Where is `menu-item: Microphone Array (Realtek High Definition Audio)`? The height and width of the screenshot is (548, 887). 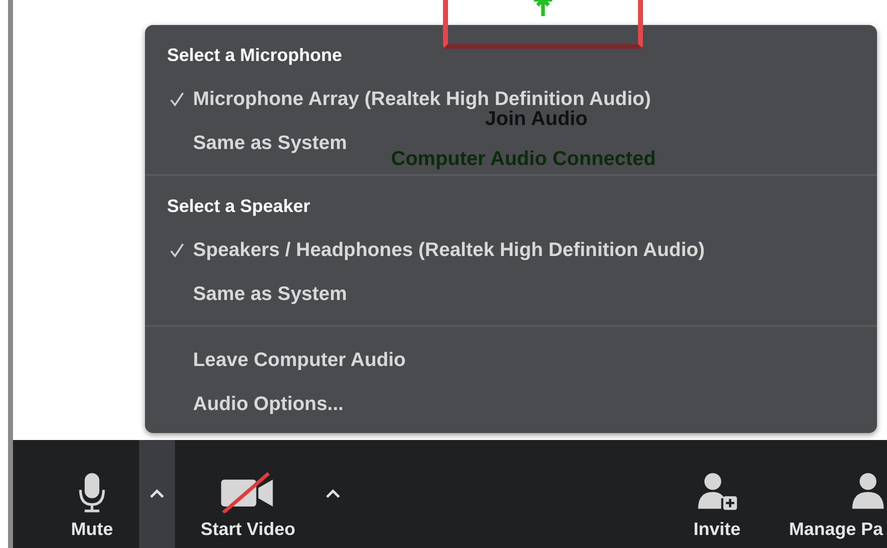 menu-item: Microphone Array (Realtek High Definition Audio) is located at coordinates (422, 99).